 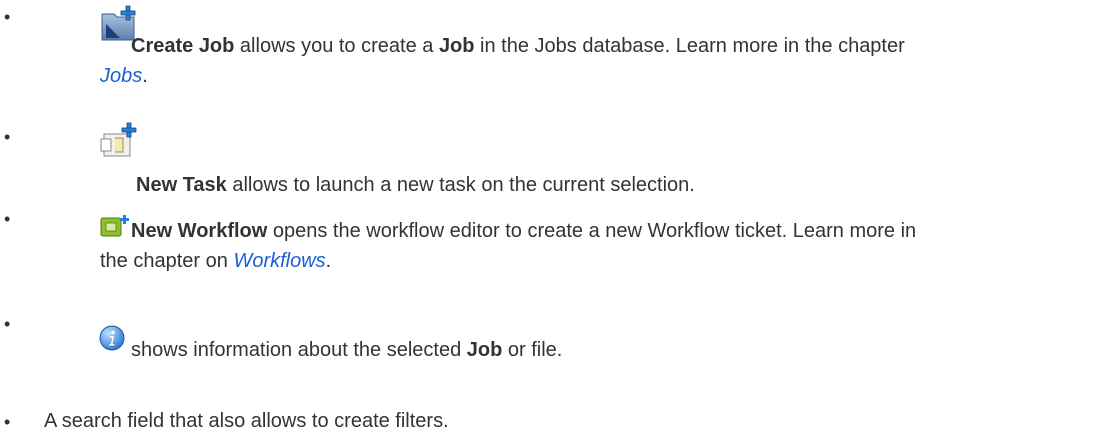 I want to click on jobs-link: Jobs, so click(x=121, y=76).